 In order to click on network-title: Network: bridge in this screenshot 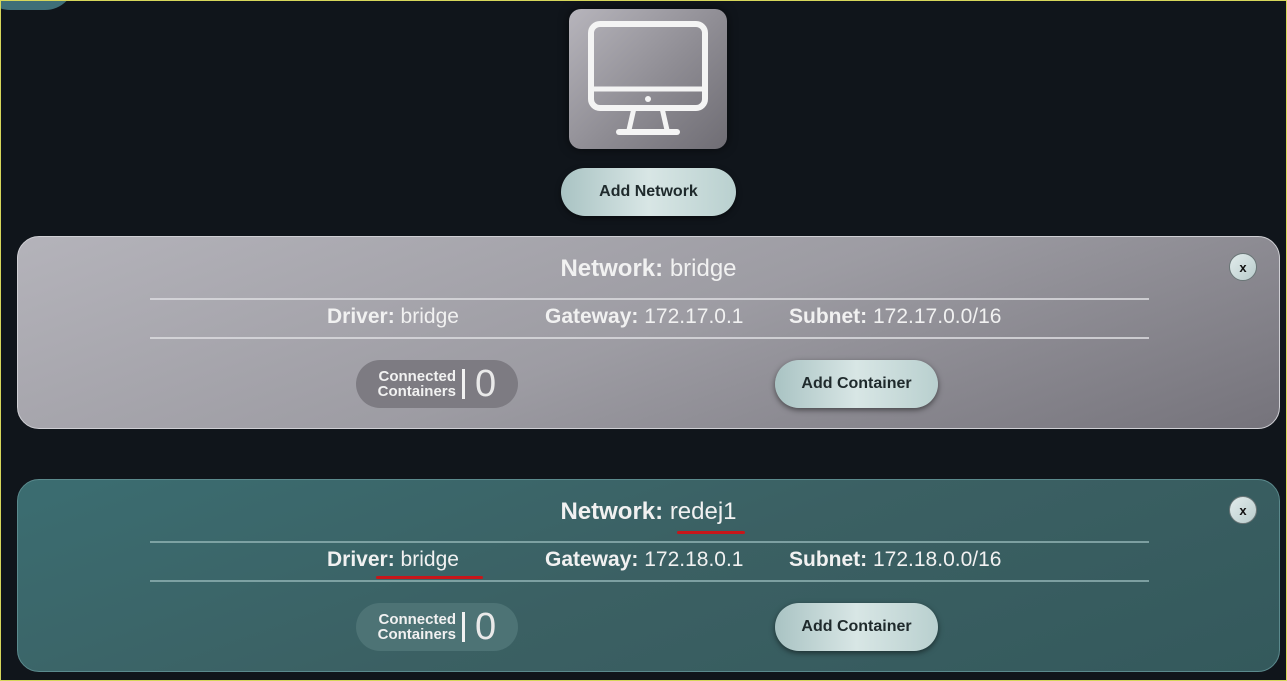, I will do `click(648, 269)`.